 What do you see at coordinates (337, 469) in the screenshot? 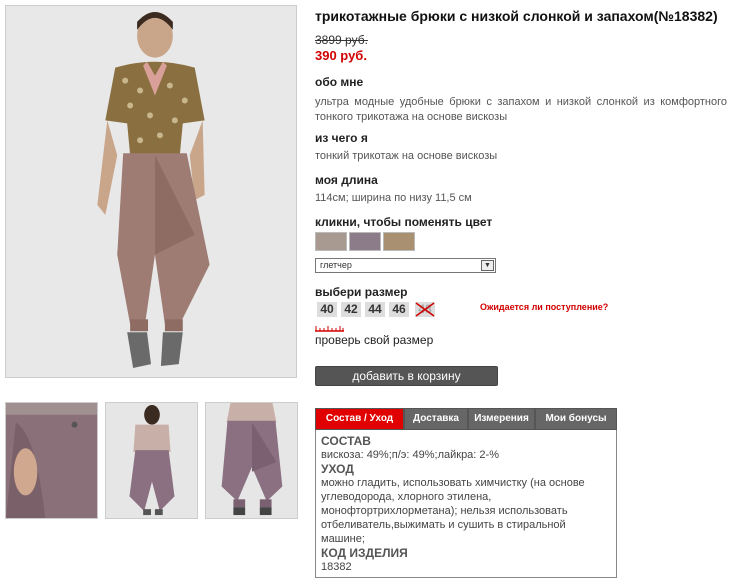
I see `care-heading: УХОД` at bounding box center [337, 469].